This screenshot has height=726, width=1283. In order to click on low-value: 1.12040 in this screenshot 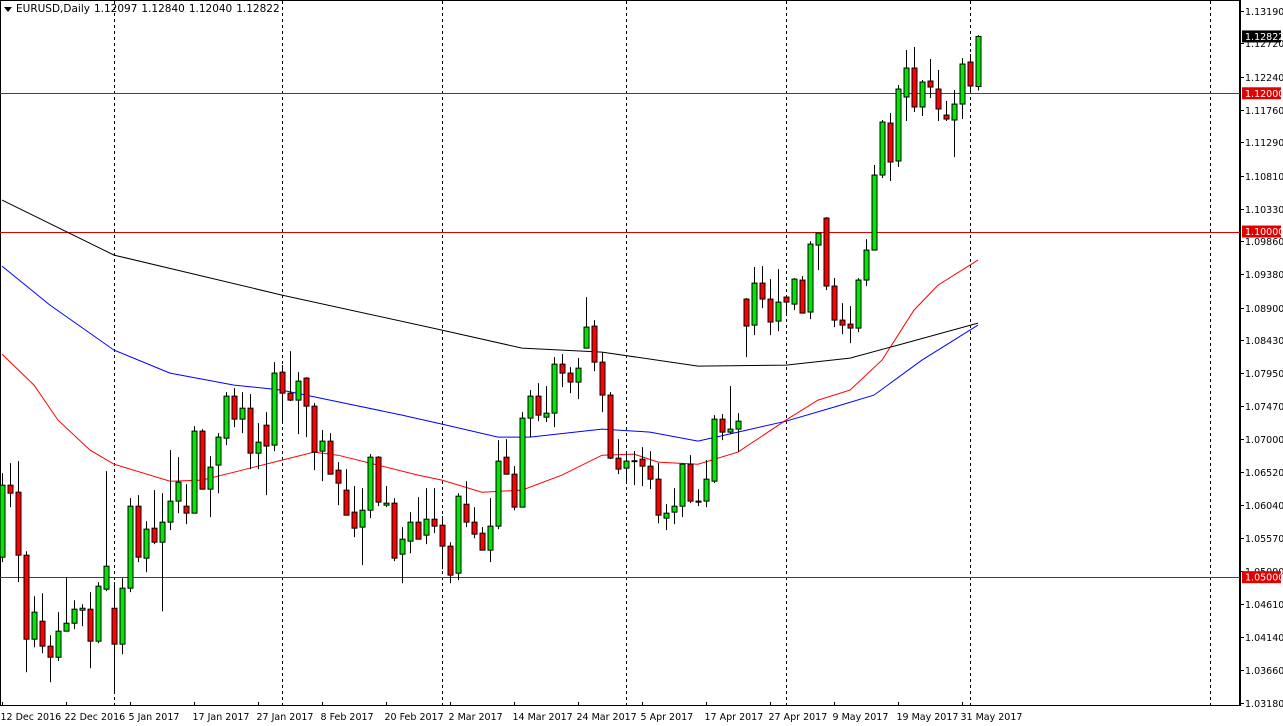, I will do `click(210, 9)`.